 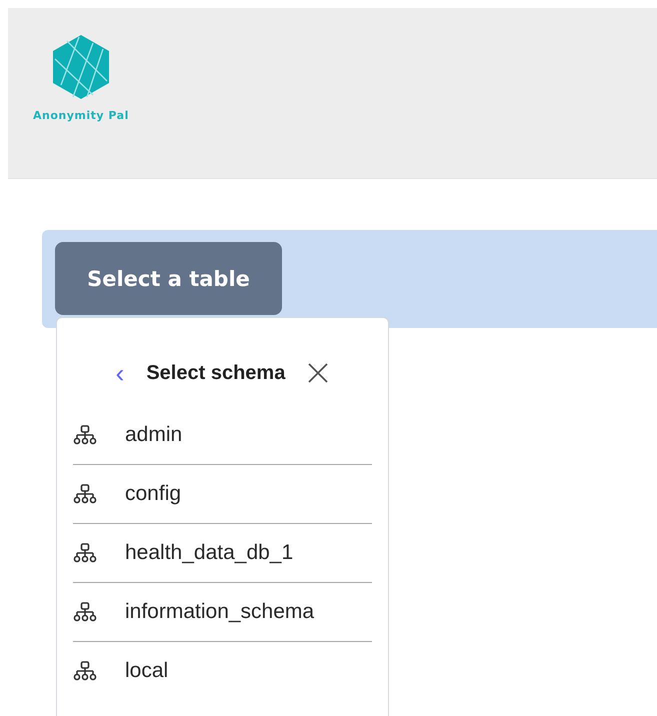 I want to click on schema-item: admin, so click(x=153, y=435).